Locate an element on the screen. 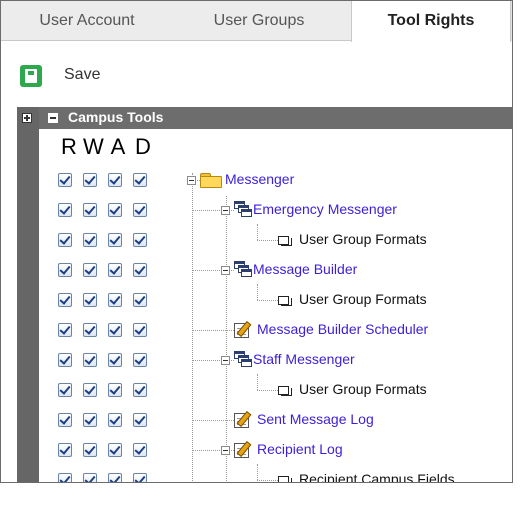  expand-all-icon is located at coordinates (27, 118).